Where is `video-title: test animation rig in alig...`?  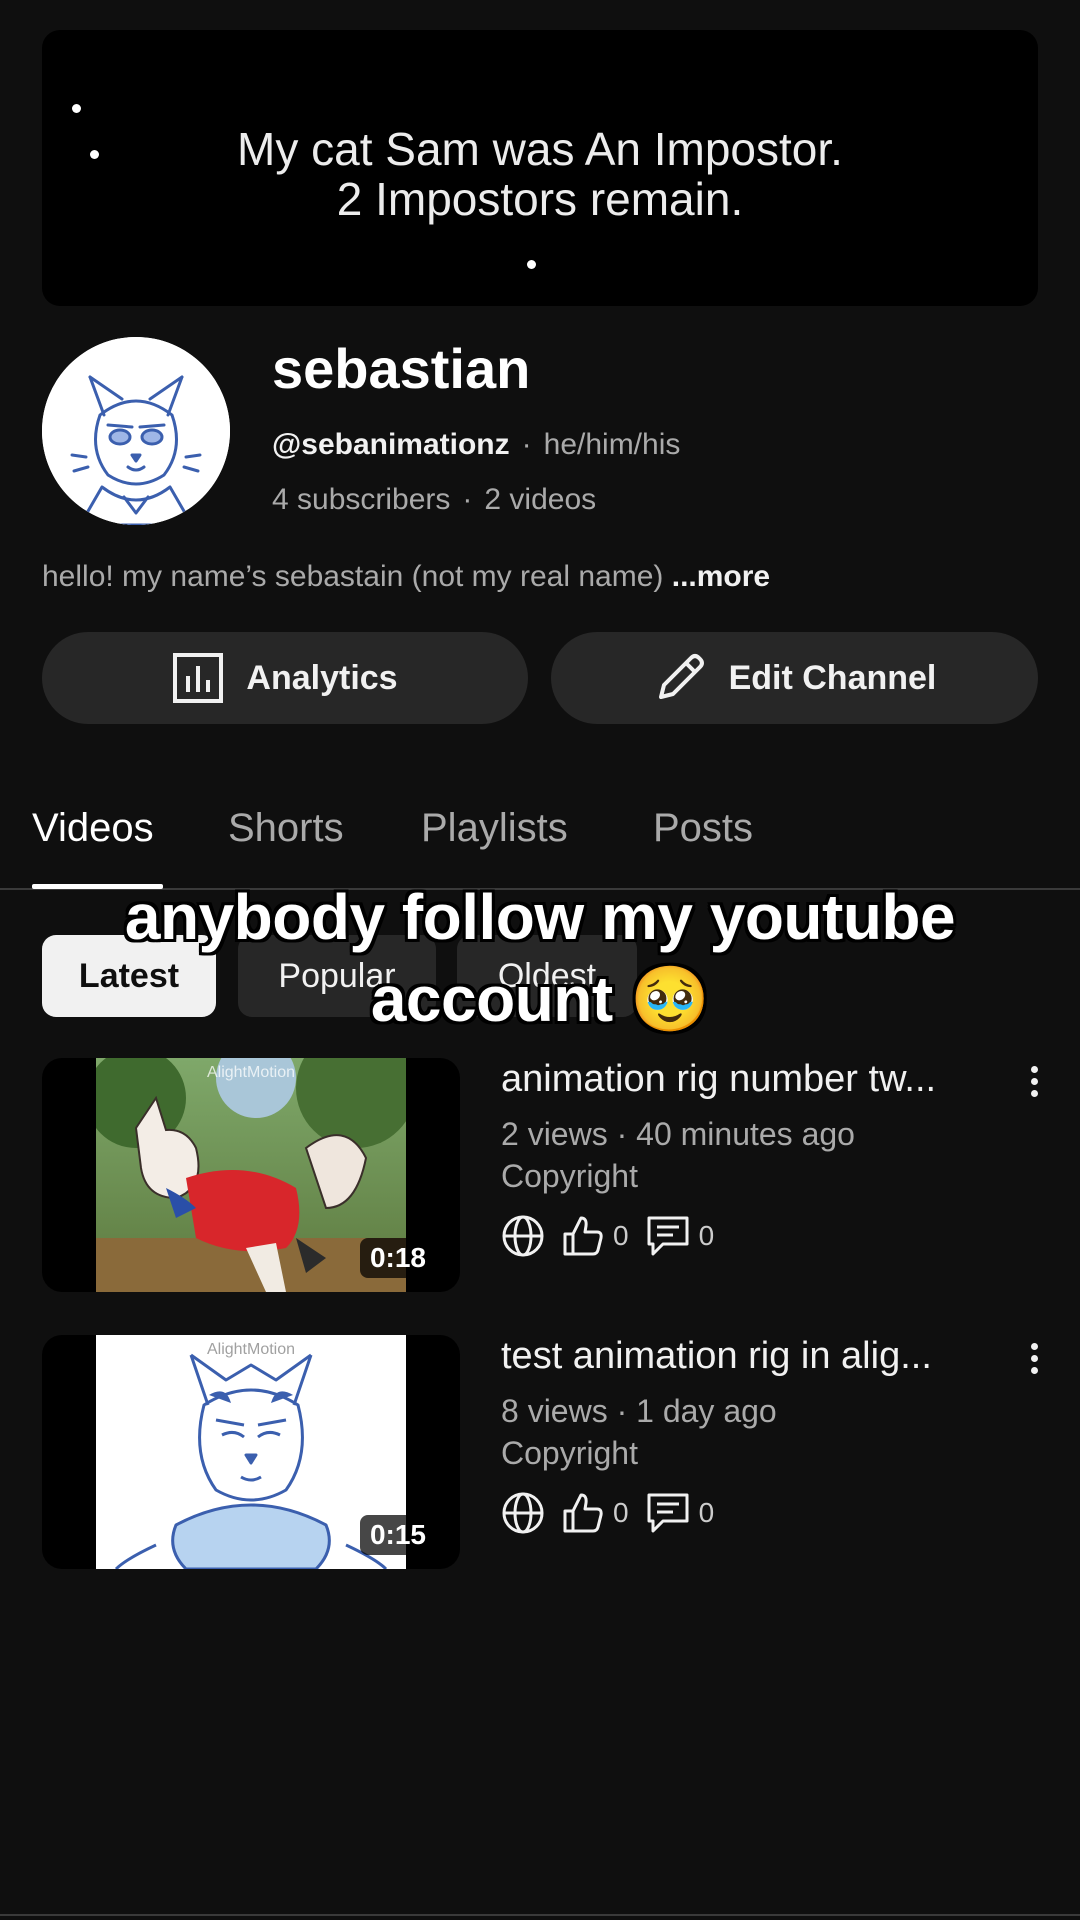
video-title: test animation rig in alig... is located at coordinates (716, 1356).